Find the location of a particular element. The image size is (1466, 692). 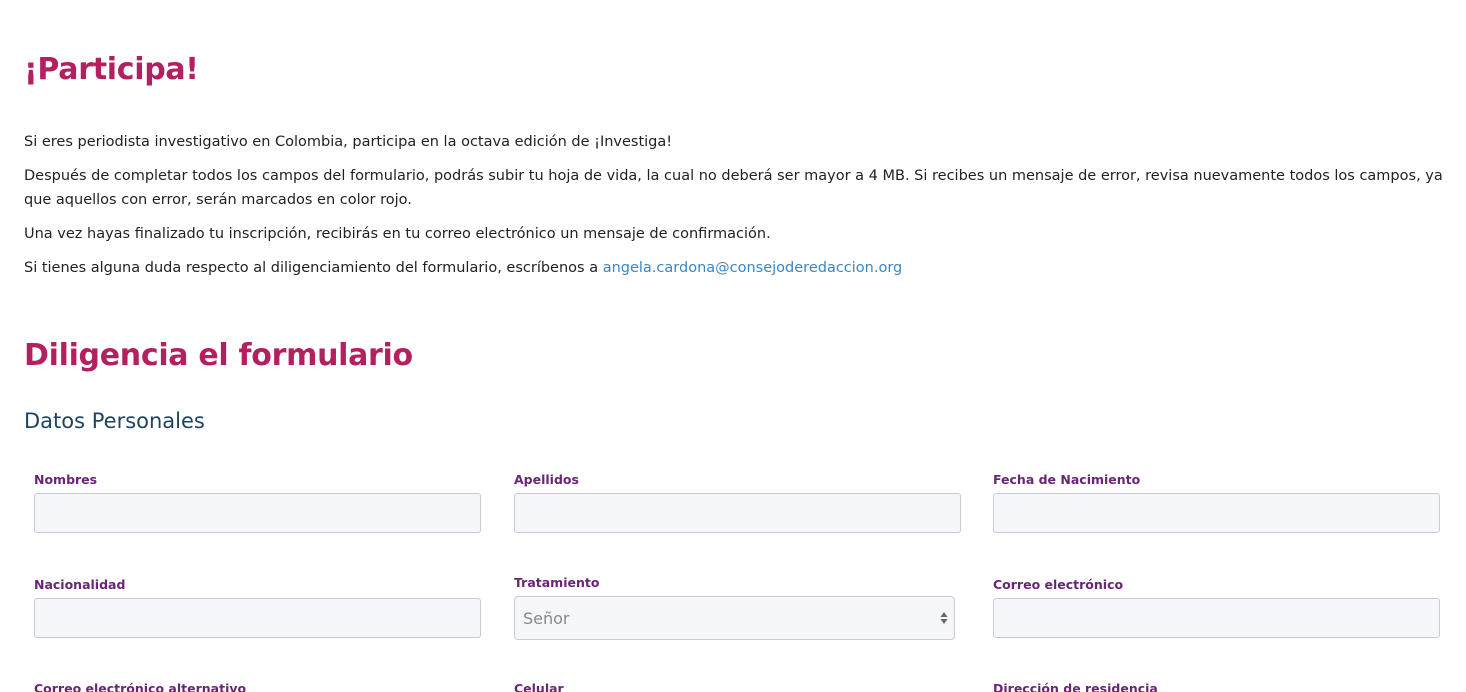

direccion-label: Dirección de residencia is located at coordinates (1075, 686).